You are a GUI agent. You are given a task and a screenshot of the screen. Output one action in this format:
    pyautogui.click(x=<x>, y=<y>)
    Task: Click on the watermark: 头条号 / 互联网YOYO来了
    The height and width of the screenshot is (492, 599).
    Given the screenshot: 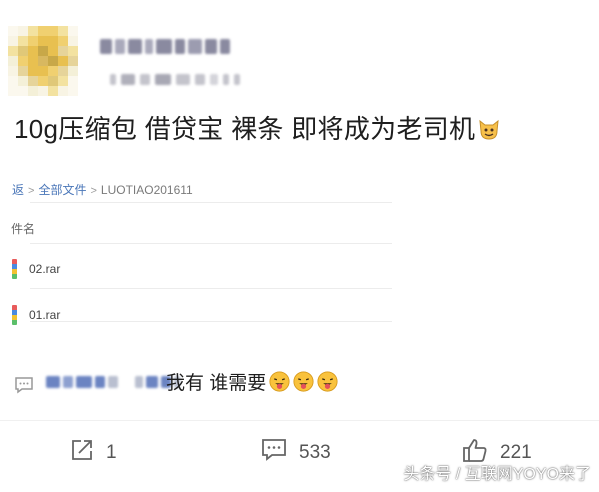 What is the action you would take?
    pyautogui.click(x=497, y=474)
    